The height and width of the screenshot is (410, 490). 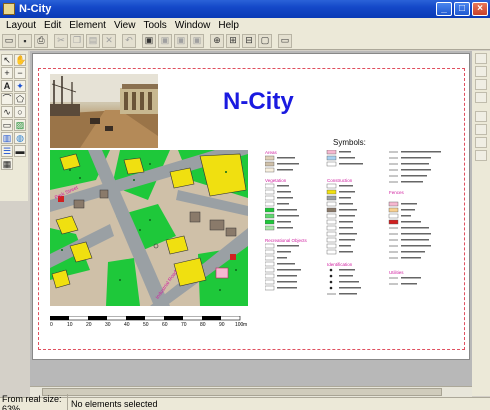 What do you see at coordinates (481, 116) in the screenshot?
I see `align-center-icon` at bounding box center [481, 116].